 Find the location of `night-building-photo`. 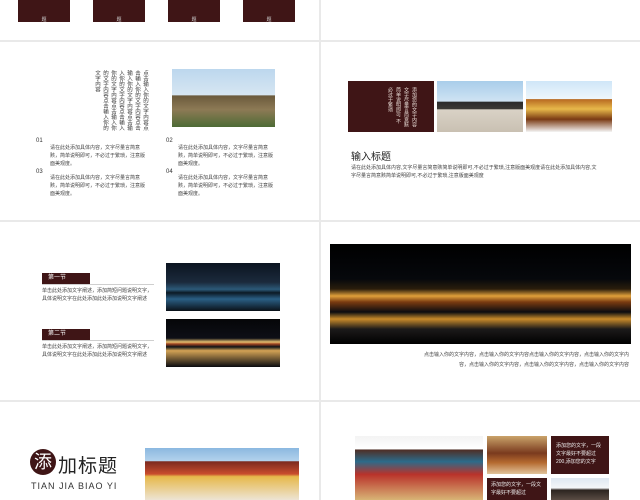

night-building-photo is located at coordinates (223, 343).